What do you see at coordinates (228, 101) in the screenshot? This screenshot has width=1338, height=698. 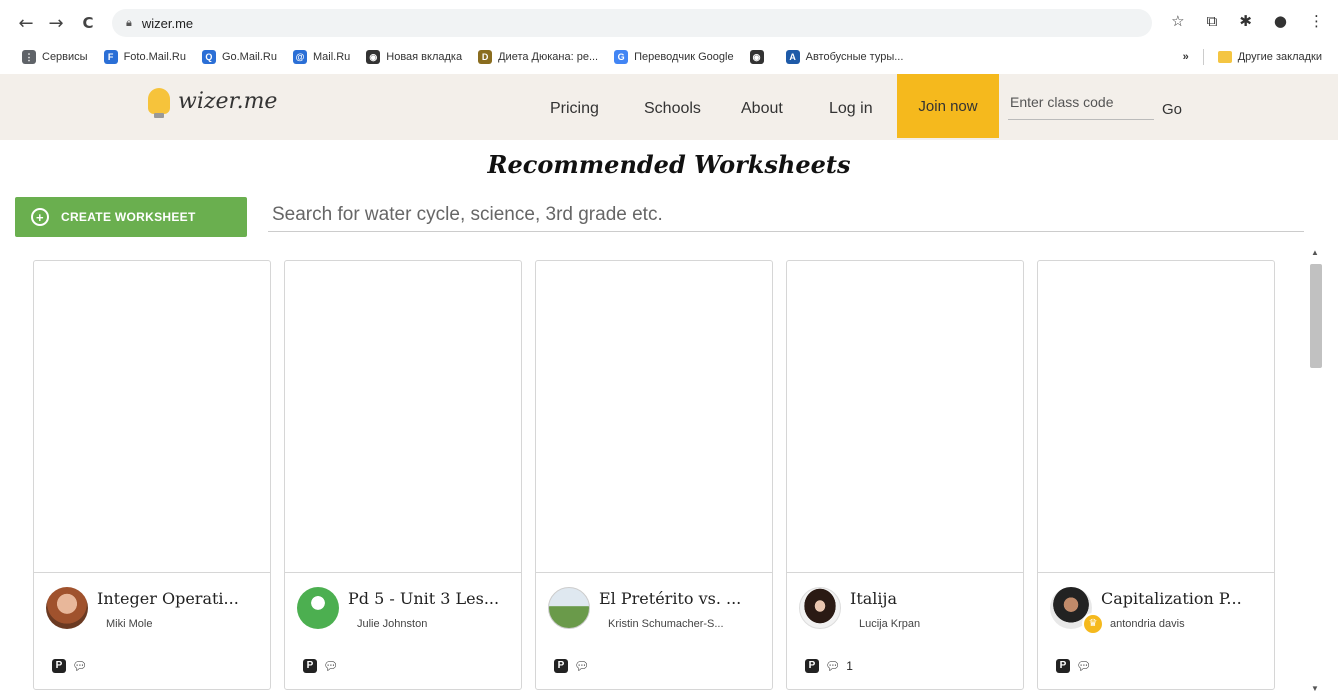 I see `logo-text: wizer.me` at bounding box center [228, 101].